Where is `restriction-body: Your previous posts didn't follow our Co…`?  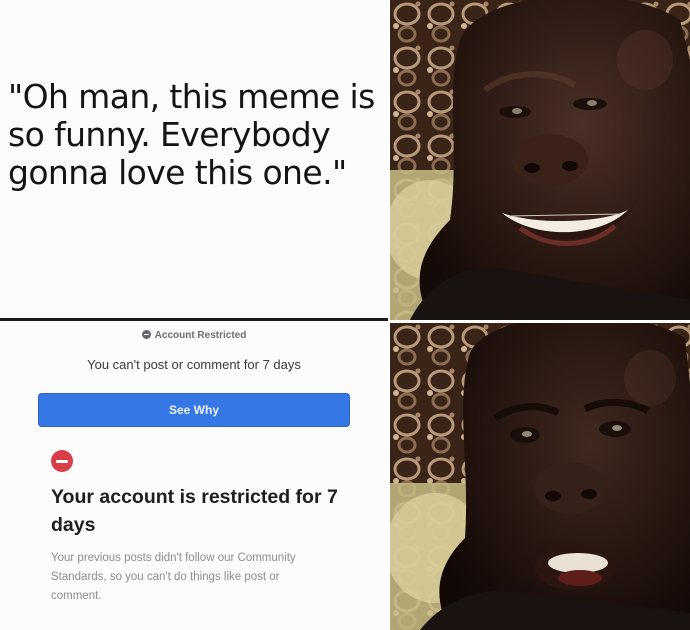 restriction-body: Your previous posts didn't follow our Co… is located at coordinates (173, 577).